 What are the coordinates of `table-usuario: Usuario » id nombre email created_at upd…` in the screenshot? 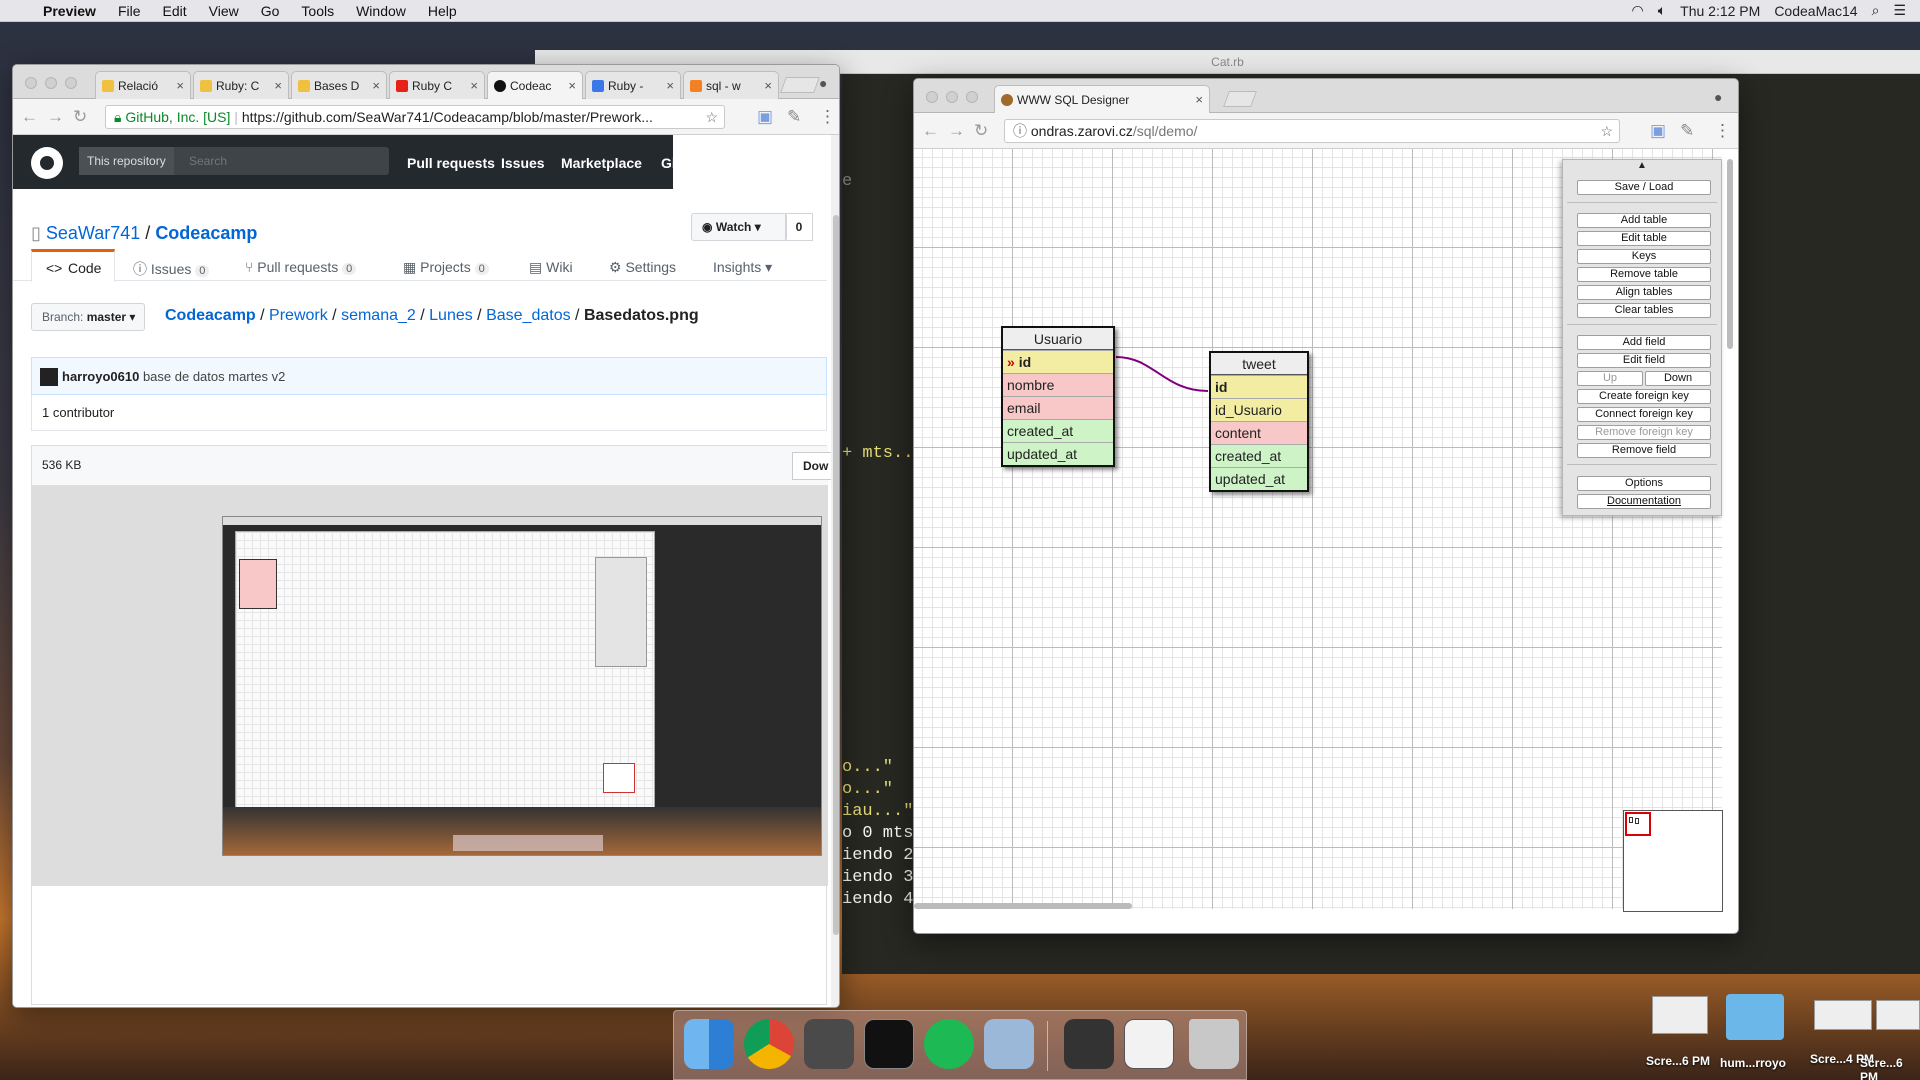 It's located at (1058, 396).